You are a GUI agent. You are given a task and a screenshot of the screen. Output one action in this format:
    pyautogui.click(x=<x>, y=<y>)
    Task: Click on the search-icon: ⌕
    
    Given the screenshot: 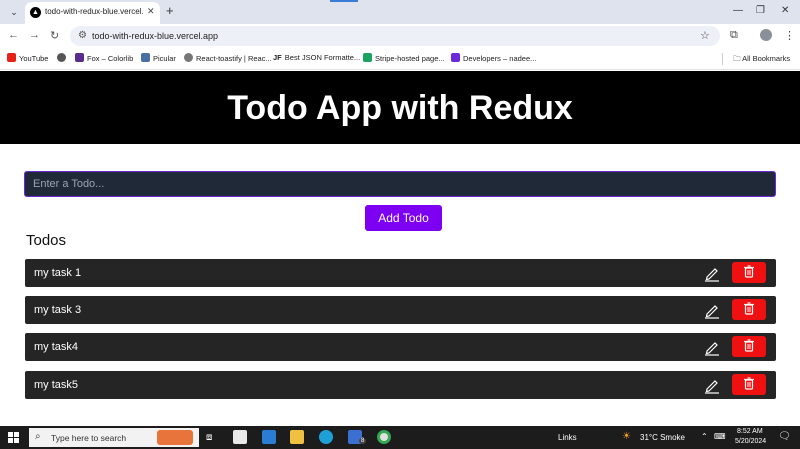 What is the action you would take?
    pyautogui.click(x=38, y=436)
    